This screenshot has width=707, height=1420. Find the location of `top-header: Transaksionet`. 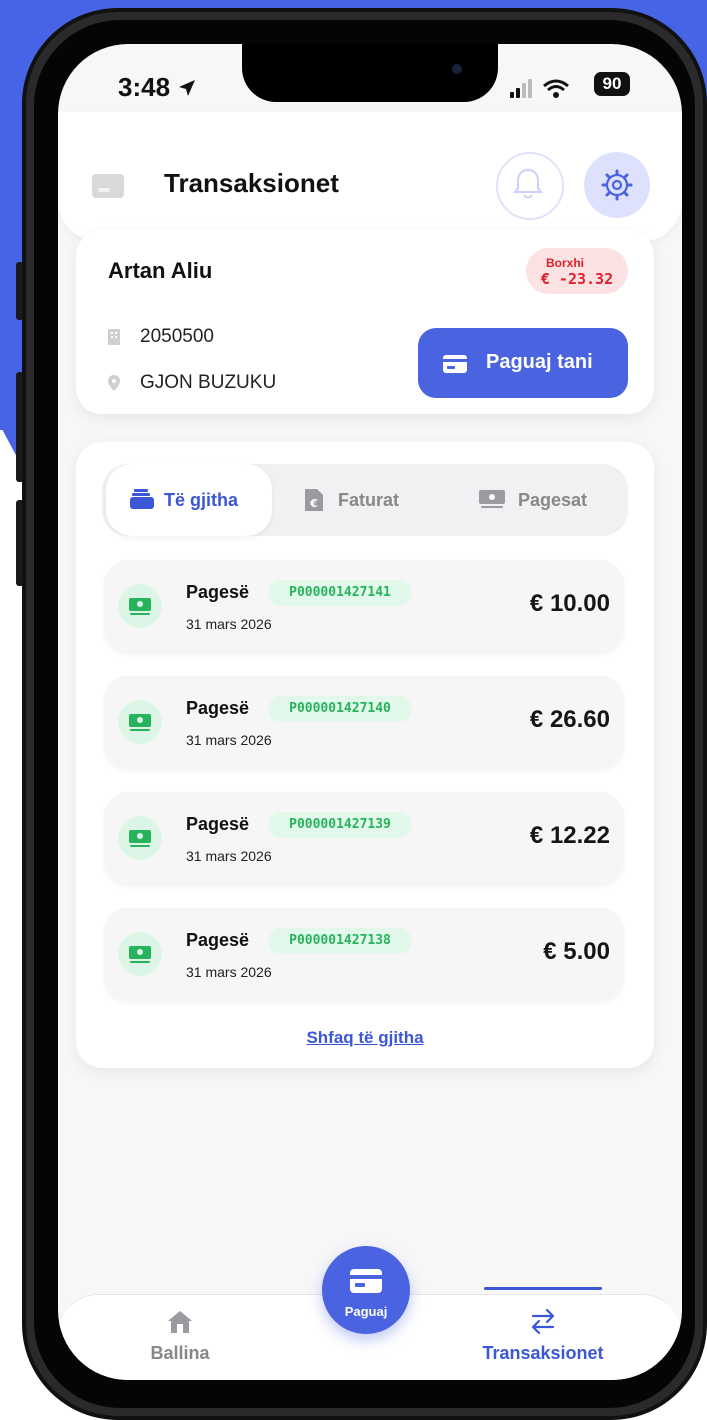

top-header: Transaksionet is located at coordinates (370, 177).